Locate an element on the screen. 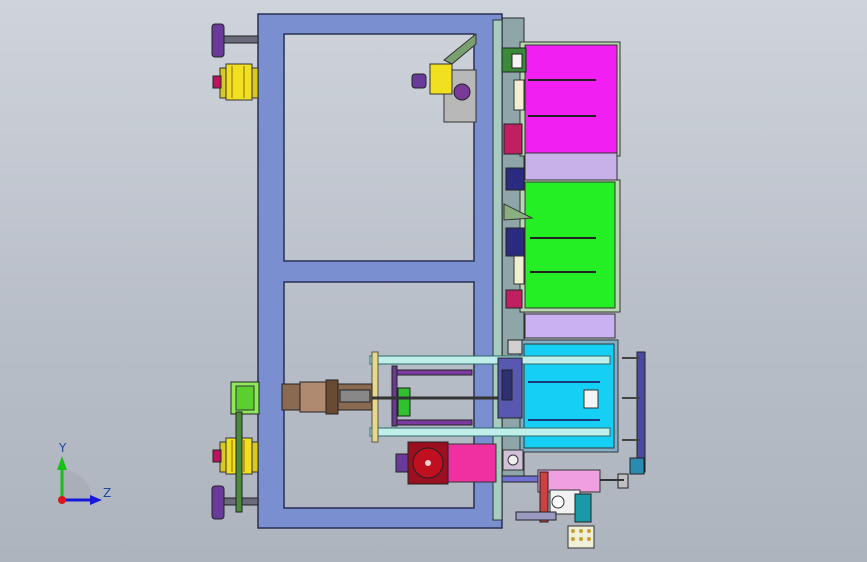 The width and height of the screenshot is (867, 562). magenta-module-base is located at coordinates (571, 167).